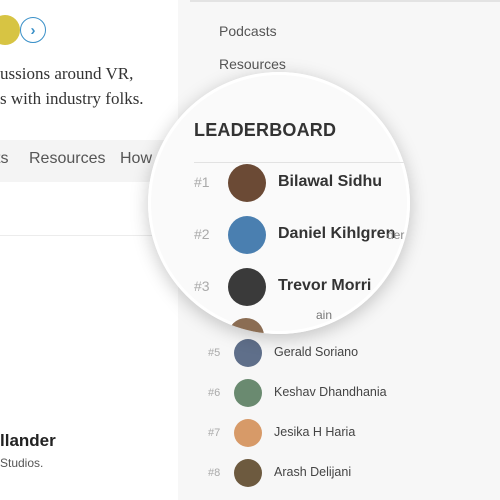 This screenshot has width=500, height=500. I want to click on leaderboard-row-top: #3 Trevor Morri, so click(302, 288).